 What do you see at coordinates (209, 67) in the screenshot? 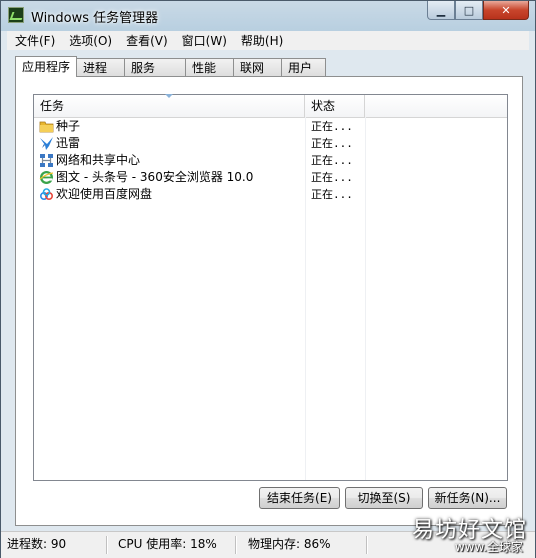
I see `tab-performance: 性能` at bounding box center [209, 67].